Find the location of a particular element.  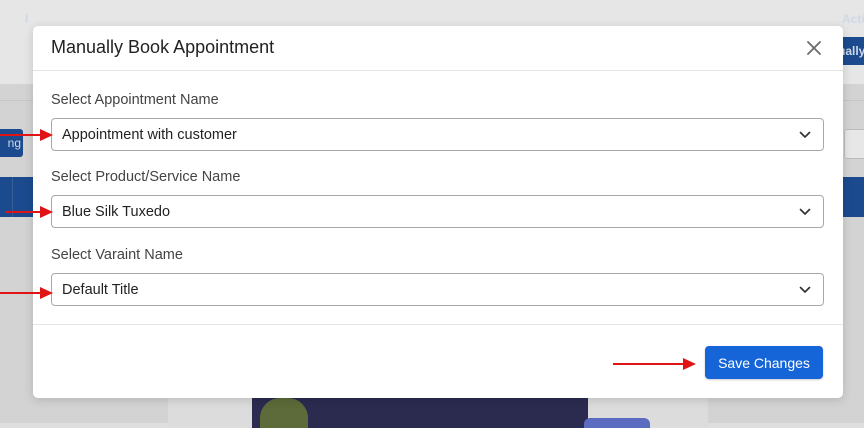

background-search-input is located at coordinates (854, 144).